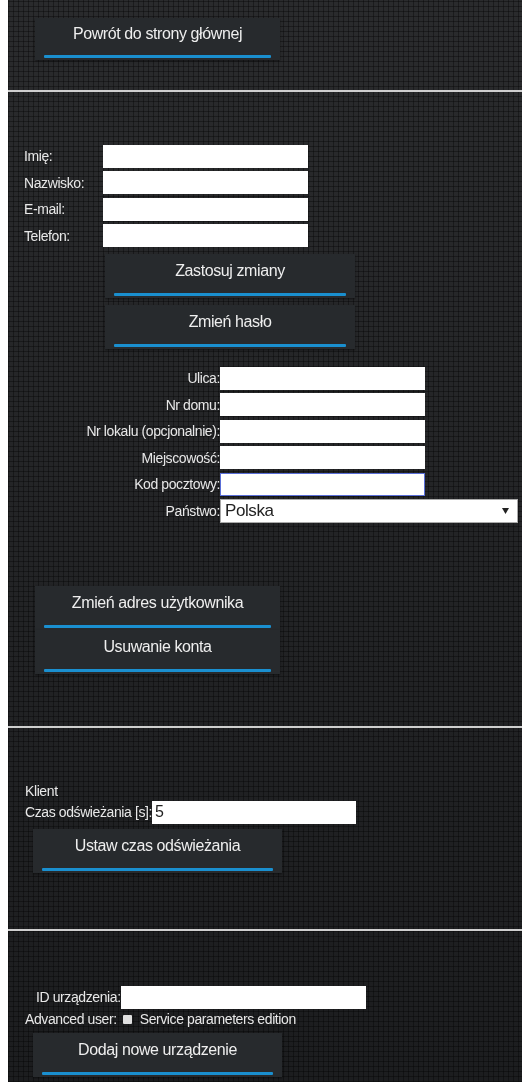  Describe the element at coordinates (192, 404) in the screenshot. I see `field-label: Nr domu:` at that location.